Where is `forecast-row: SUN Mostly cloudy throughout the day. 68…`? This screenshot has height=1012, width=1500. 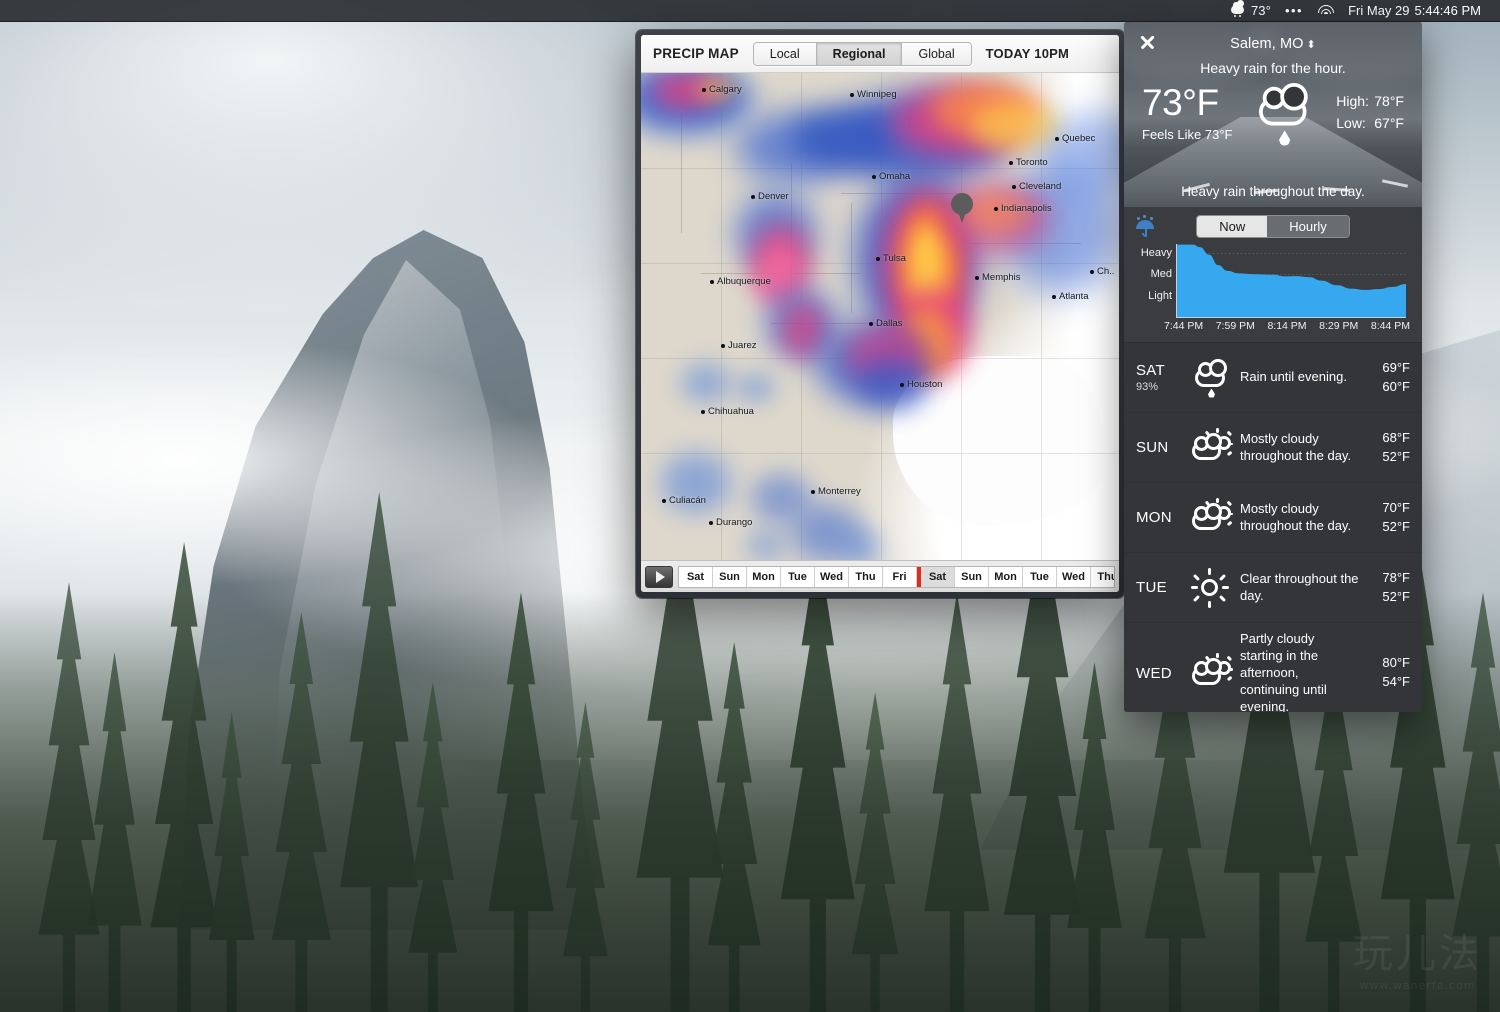
forecast-row: SUN Mostly cloudy throughout the day. 68… is located at coordinates (1273, 448).